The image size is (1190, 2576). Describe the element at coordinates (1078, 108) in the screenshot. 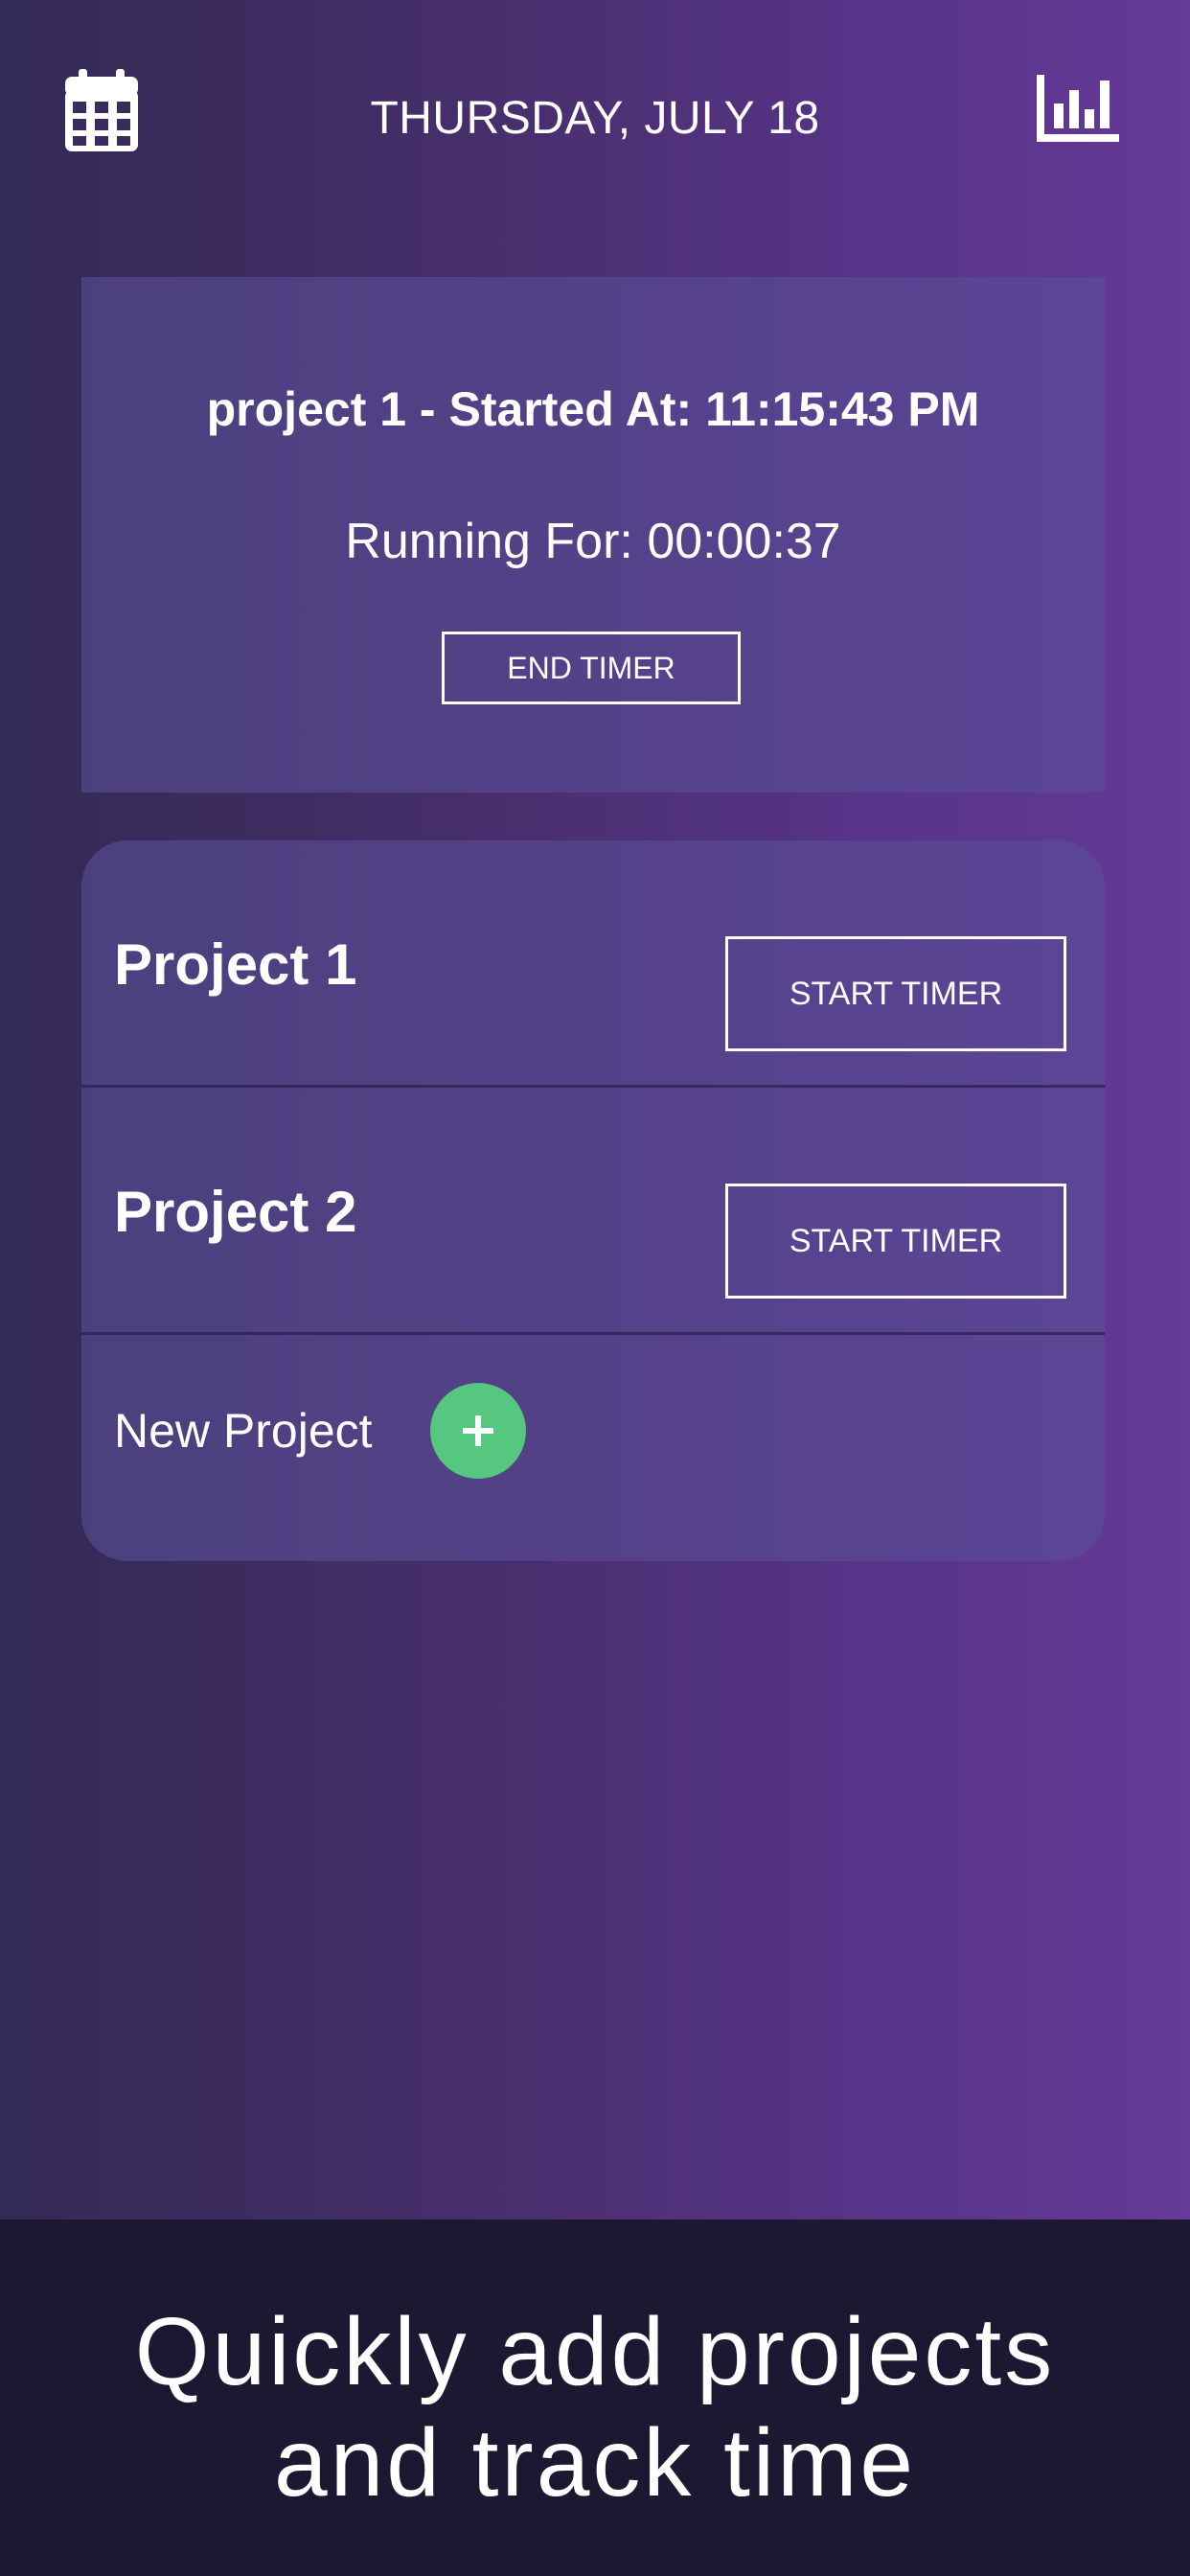

I see `bar-chart-icon` at that location.